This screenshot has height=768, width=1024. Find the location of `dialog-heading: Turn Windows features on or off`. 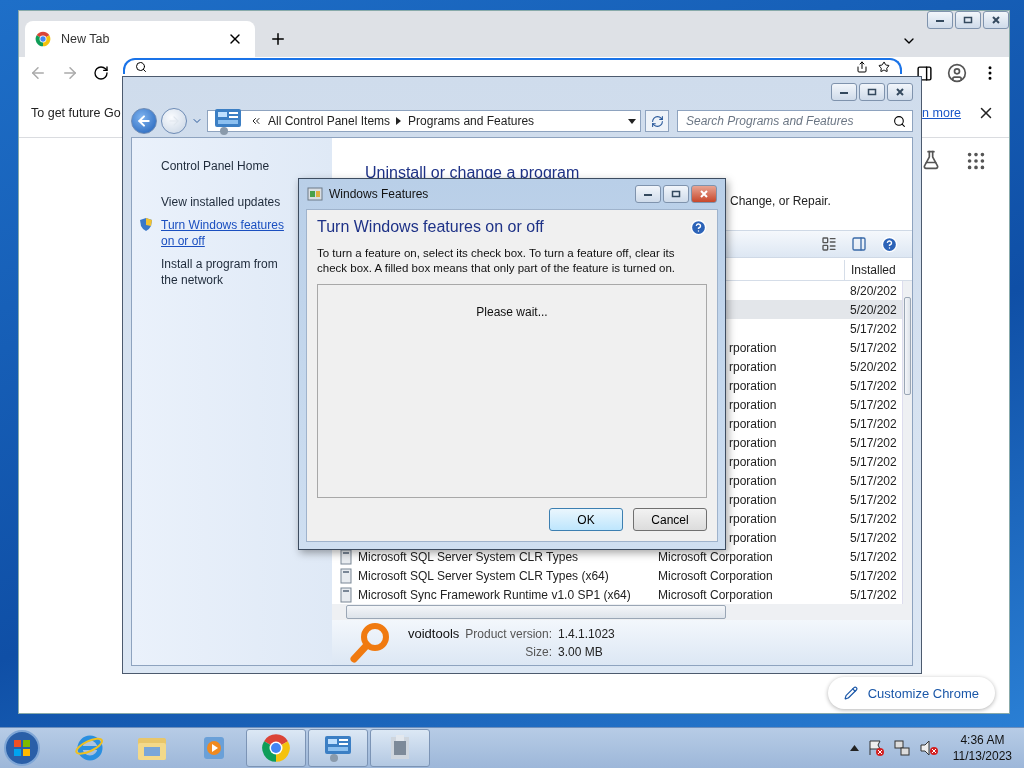

dialog-heading: Turn Windows features on or off is located at coordinates (430, 227).